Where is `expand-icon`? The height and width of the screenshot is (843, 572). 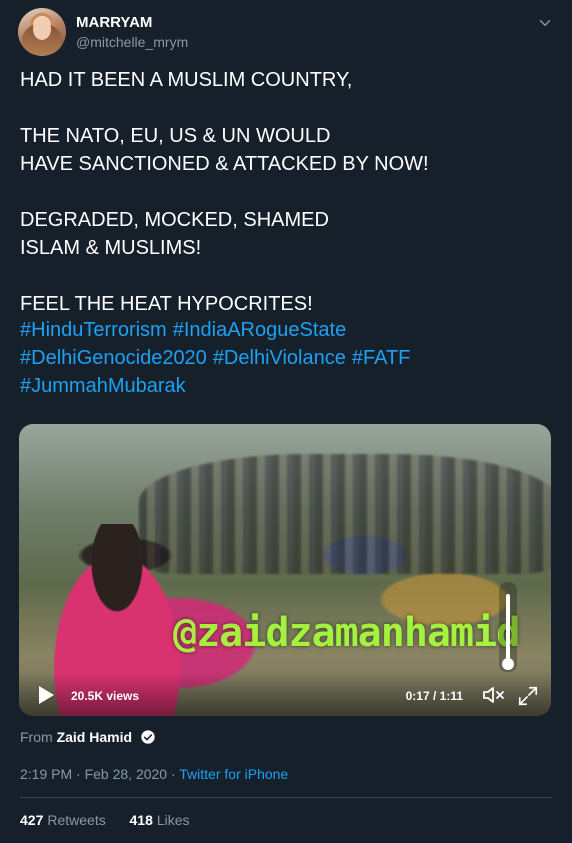
expand-icon is located at coordinates (528, 696).